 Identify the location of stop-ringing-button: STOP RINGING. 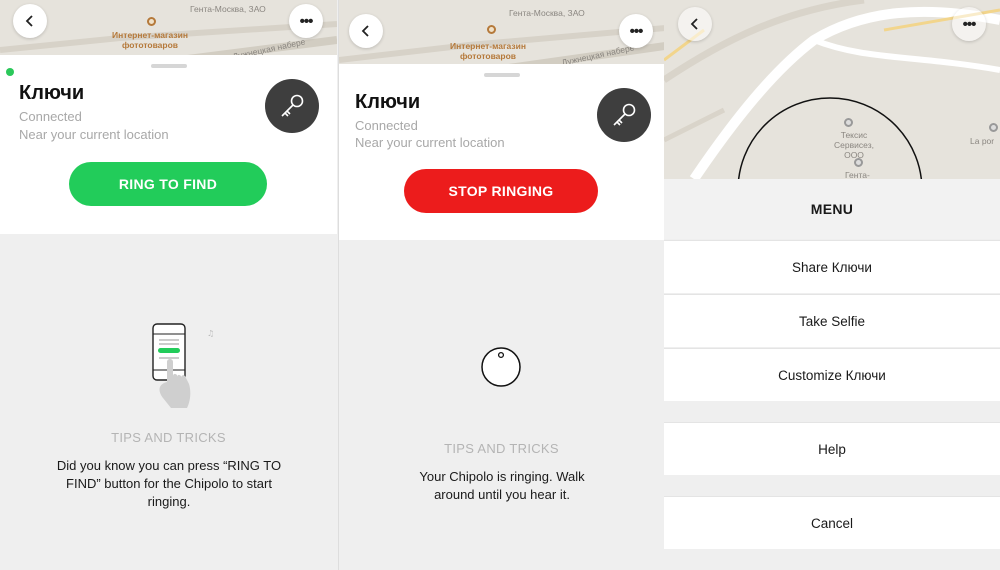
(501, 191).